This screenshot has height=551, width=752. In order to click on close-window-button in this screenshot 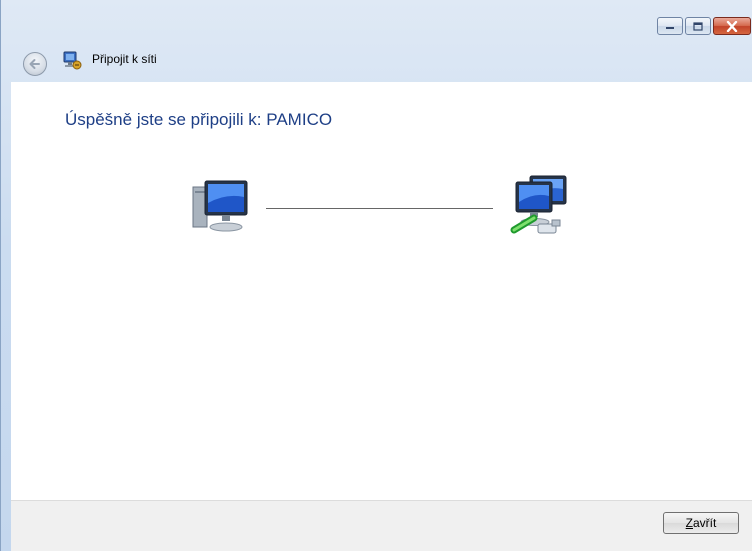, I will do `click(732, 26)`.